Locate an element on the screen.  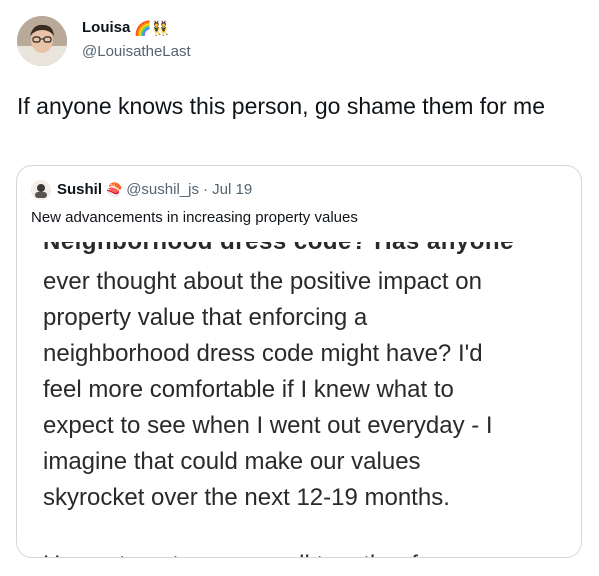
avatar-photo is located at coordinates (42, 41).